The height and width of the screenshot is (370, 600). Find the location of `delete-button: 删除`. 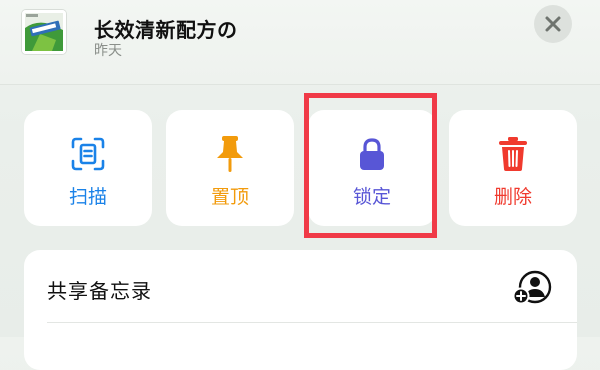

delete-button: 删除 is located at coordinates (513, 168).